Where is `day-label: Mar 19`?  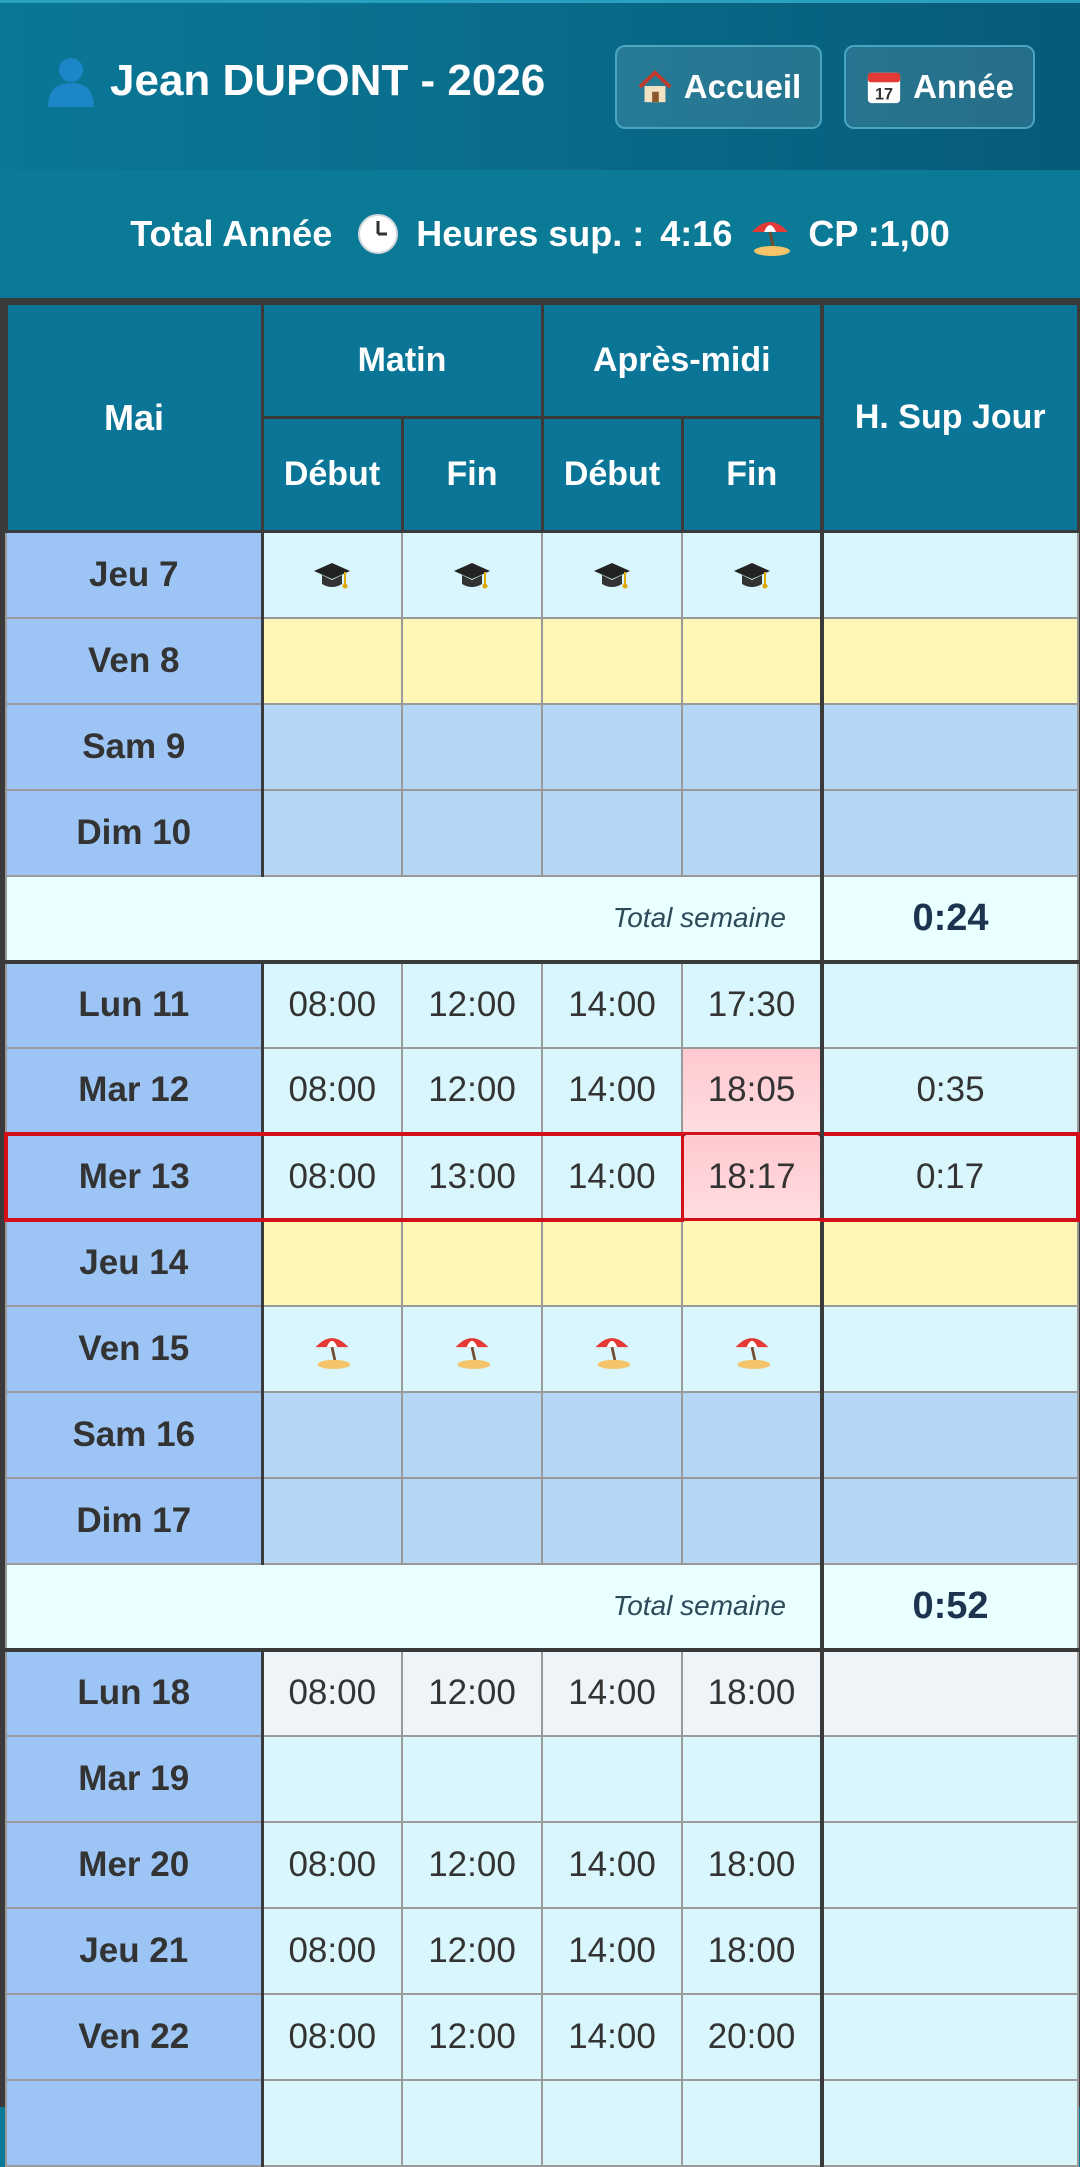
day-label: Mar 19 is located at coordinates (134, 1778).